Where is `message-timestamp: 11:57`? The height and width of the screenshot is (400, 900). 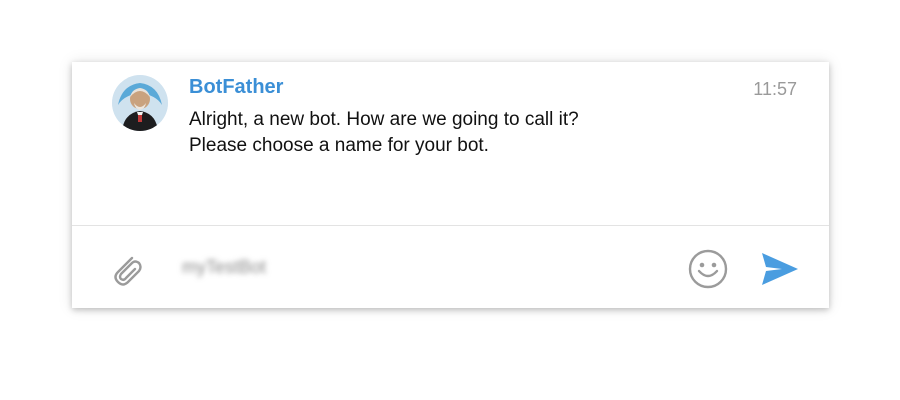 message-timestamp: 11:57 is located at coordinates (775, 89).